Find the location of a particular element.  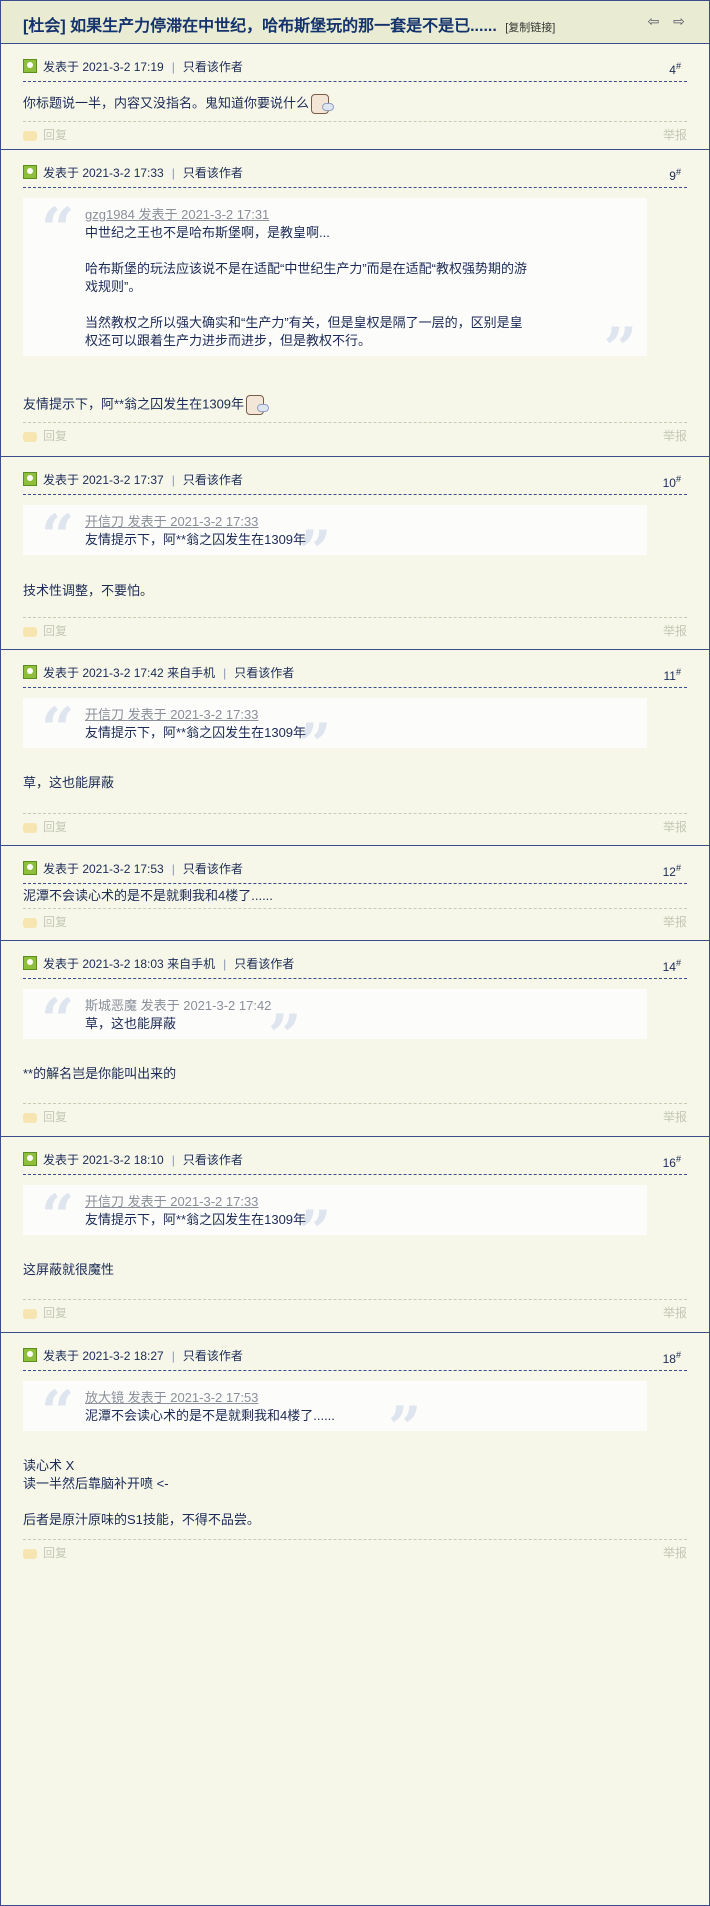

post-meta: 发表于 2021-3-2 17:42 来自手机 | 只看该作者 is located at coordinates (169, 673).